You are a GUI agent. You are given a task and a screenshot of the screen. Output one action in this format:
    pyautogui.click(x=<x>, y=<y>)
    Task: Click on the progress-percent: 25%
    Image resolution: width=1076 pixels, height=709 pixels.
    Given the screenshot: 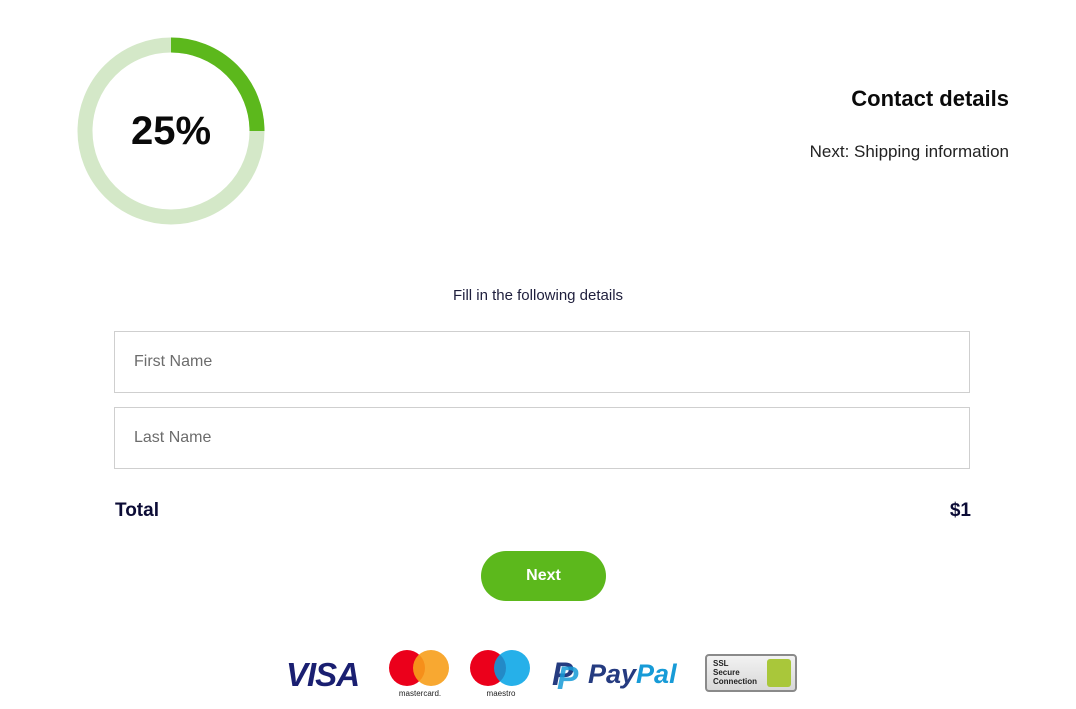 What is the action you would take?
    pyautogui.click(x=171, y=130)
    